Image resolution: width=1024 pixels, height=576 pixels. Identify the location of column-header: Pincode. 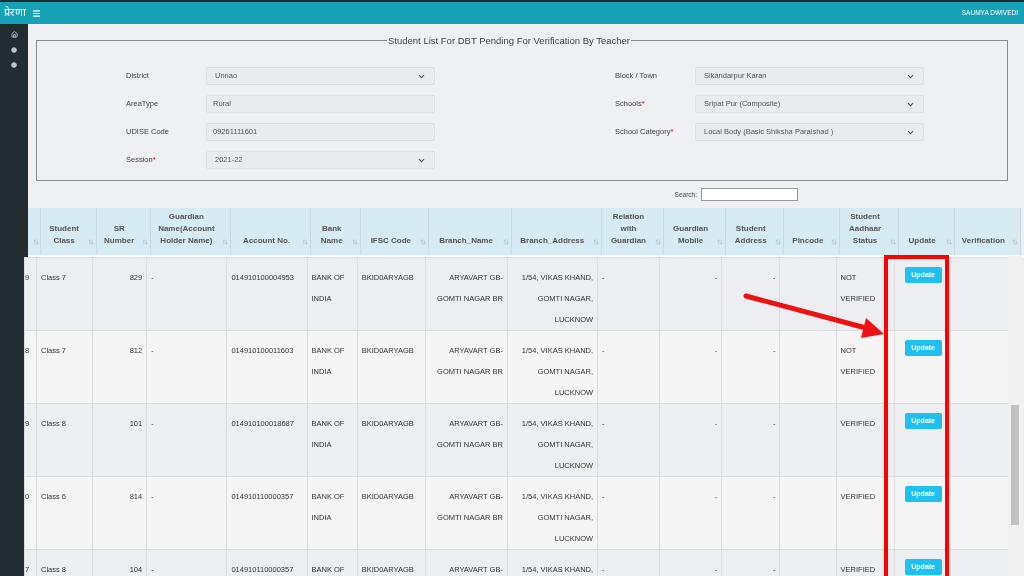
(808, 241).